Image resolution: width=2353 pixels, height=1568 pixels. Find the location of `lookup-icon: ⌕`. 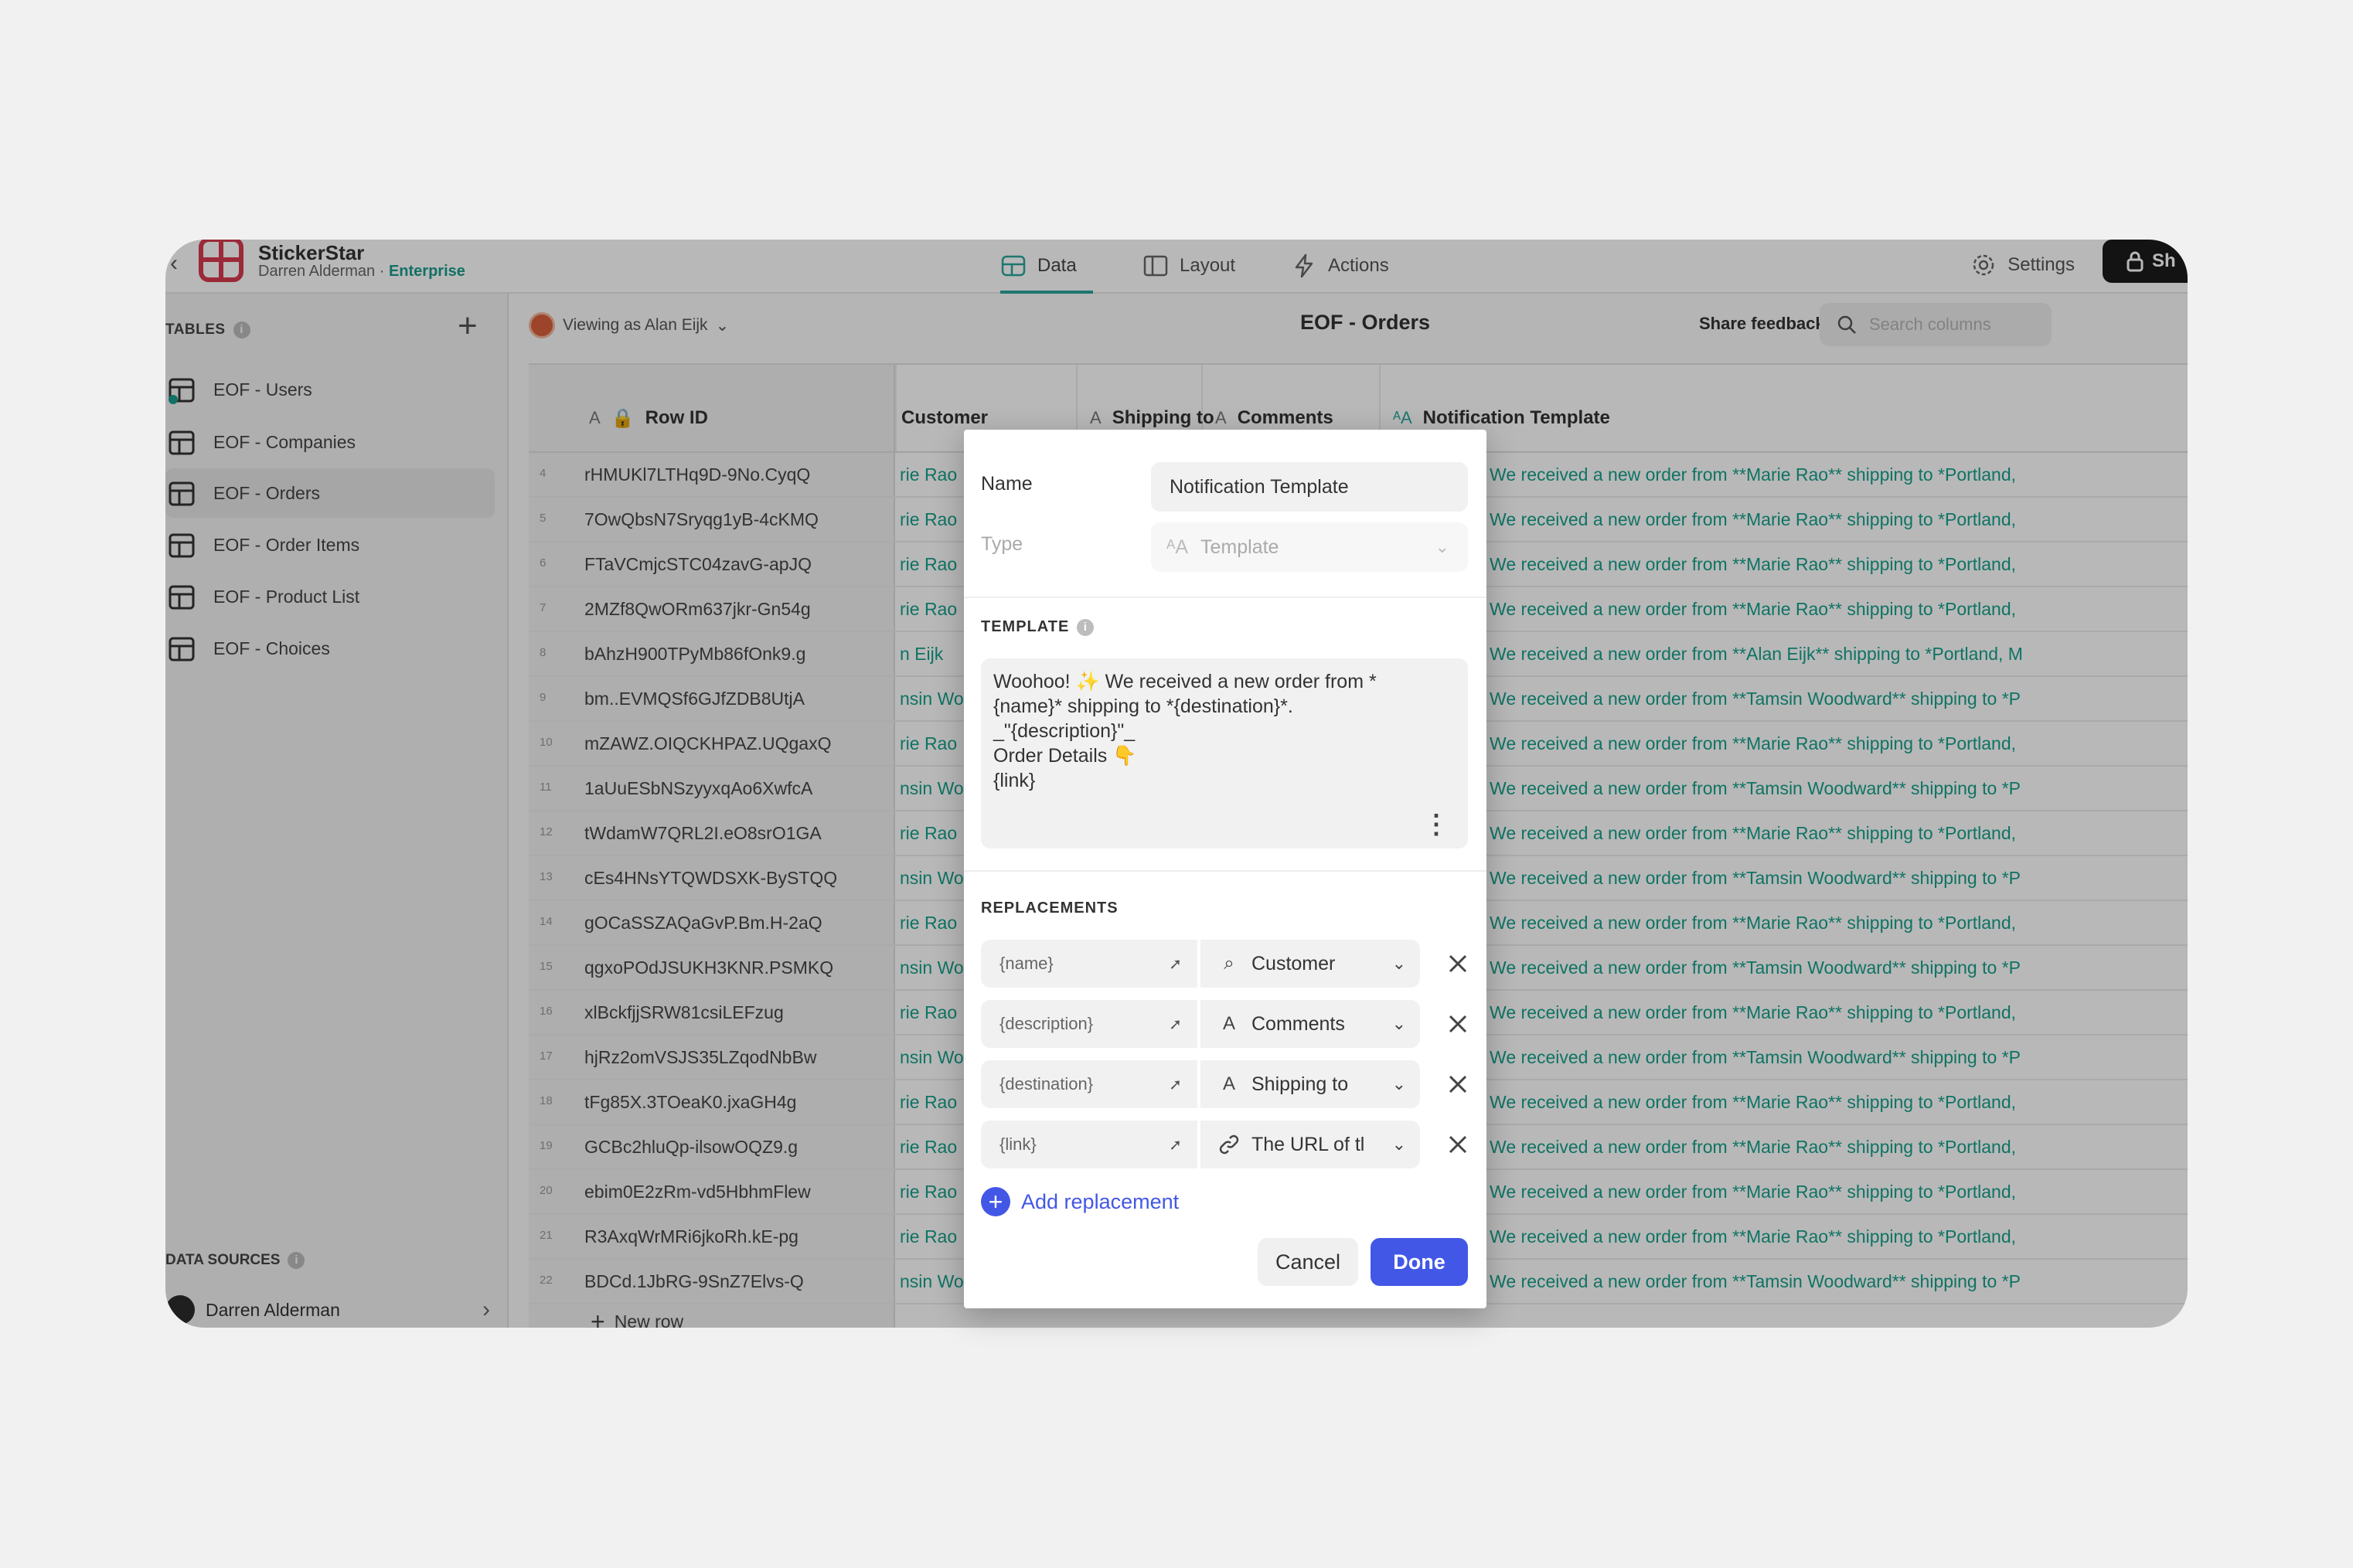

lookup-icon: ⌕ is located at coordinates (1229, 963).